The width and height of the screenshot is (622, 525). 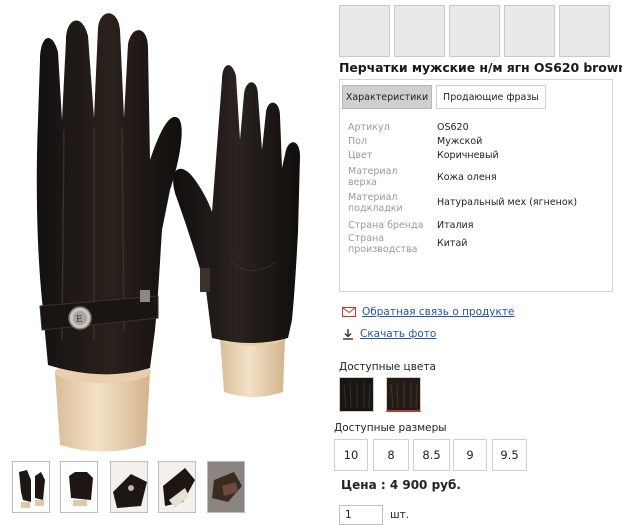 What do you see at coordinates (358, 141) in the screenshot?
I see `spec-label: Пол` at bounding box center [358, 141].